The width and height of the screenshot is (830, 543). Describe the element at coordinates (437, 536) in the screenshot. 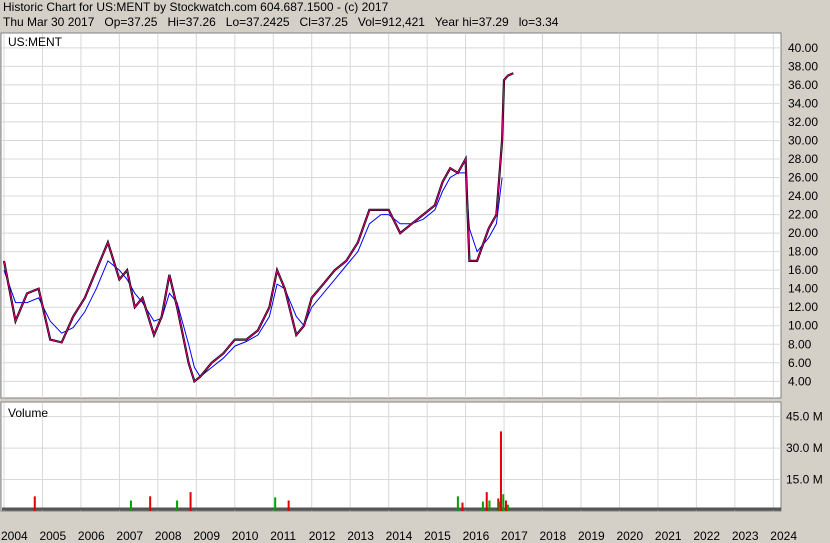

I see `year-tick-label: 2015` at that location.